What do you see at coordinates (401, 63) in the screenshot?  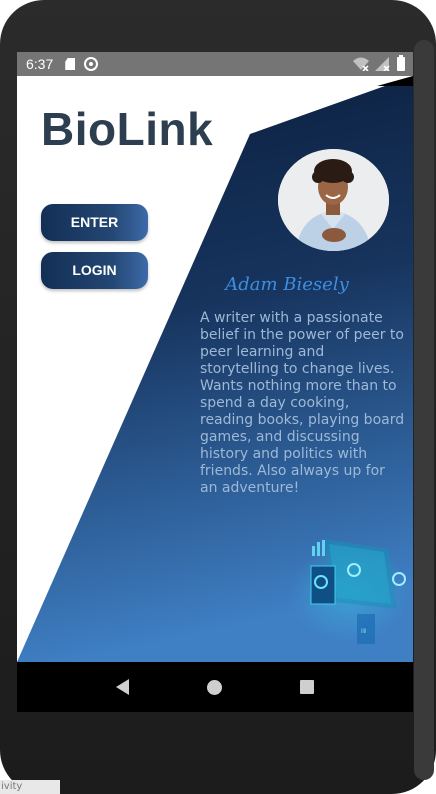 I see `battery-icon` at bounding box center [401, 63].